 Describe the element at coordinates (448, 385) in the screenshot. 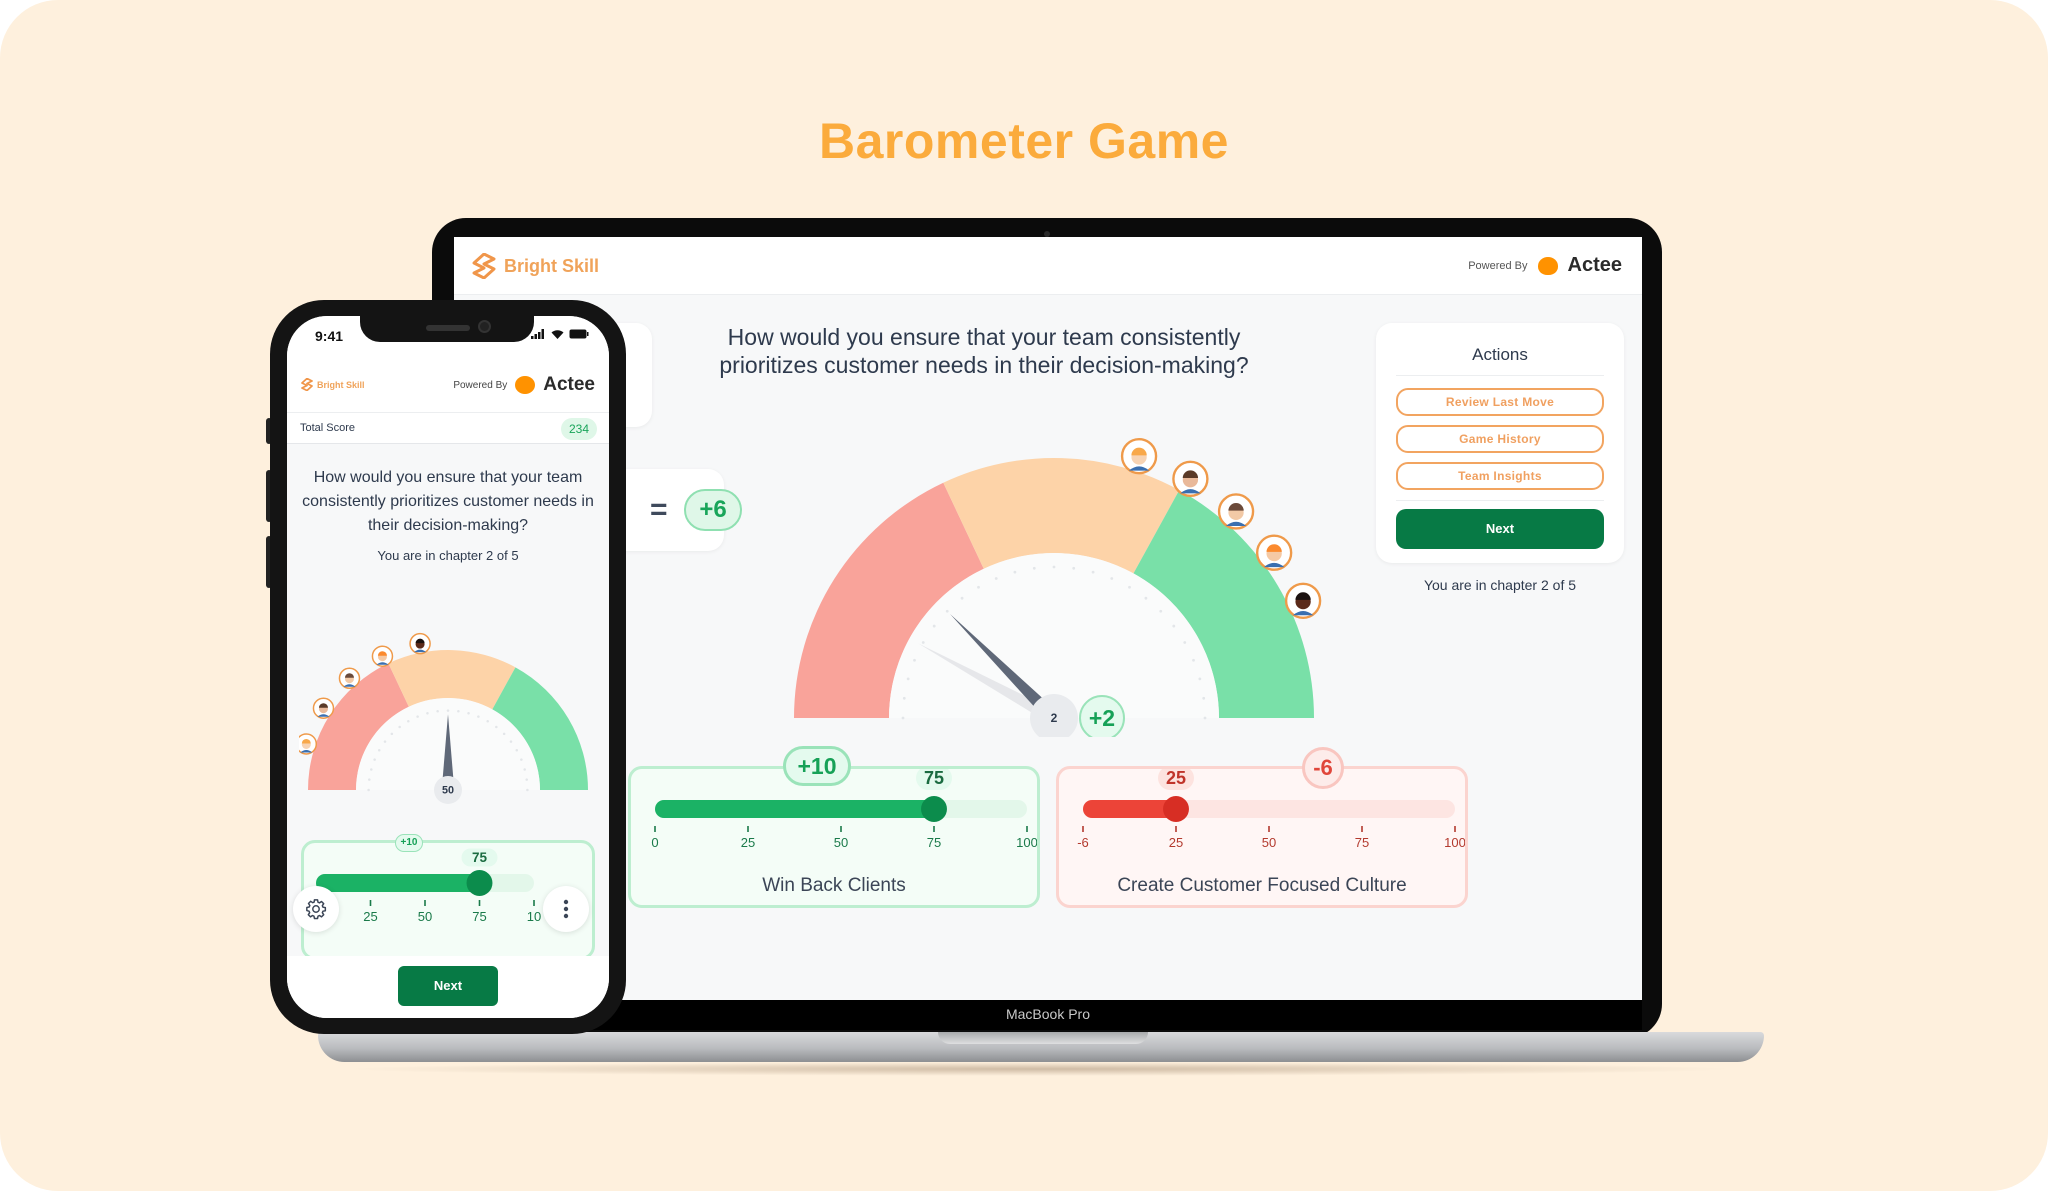

I see `phone-app-header: Bright Skill Powered By Actee` at that location.